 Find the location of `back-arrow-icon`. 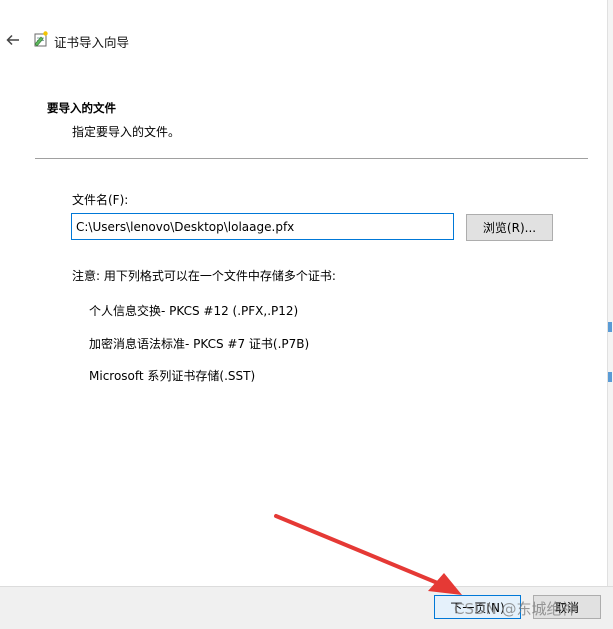

back-arrow-icon is located at coordinates (13, 40).